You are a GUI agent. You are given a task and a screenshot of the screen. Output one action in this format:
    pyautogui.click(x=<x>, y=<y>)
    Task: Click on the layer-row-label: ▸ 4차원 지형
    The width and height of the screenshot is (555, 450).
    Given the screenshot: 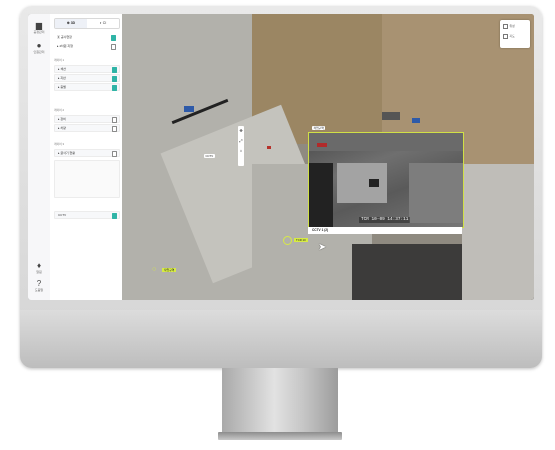 What is the action you would take?
    pyautogui.click(x=65, y=46)
    